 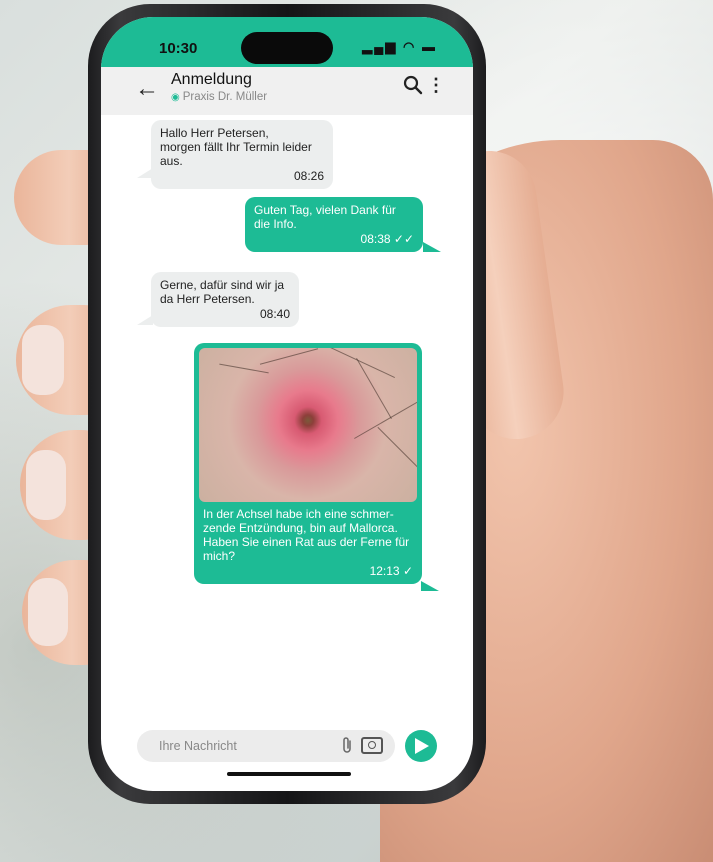 What do you see at coordinates (410, 46) in the screenshot?
I see `wifi-icon: ◠` at bounding box center [410, 46].